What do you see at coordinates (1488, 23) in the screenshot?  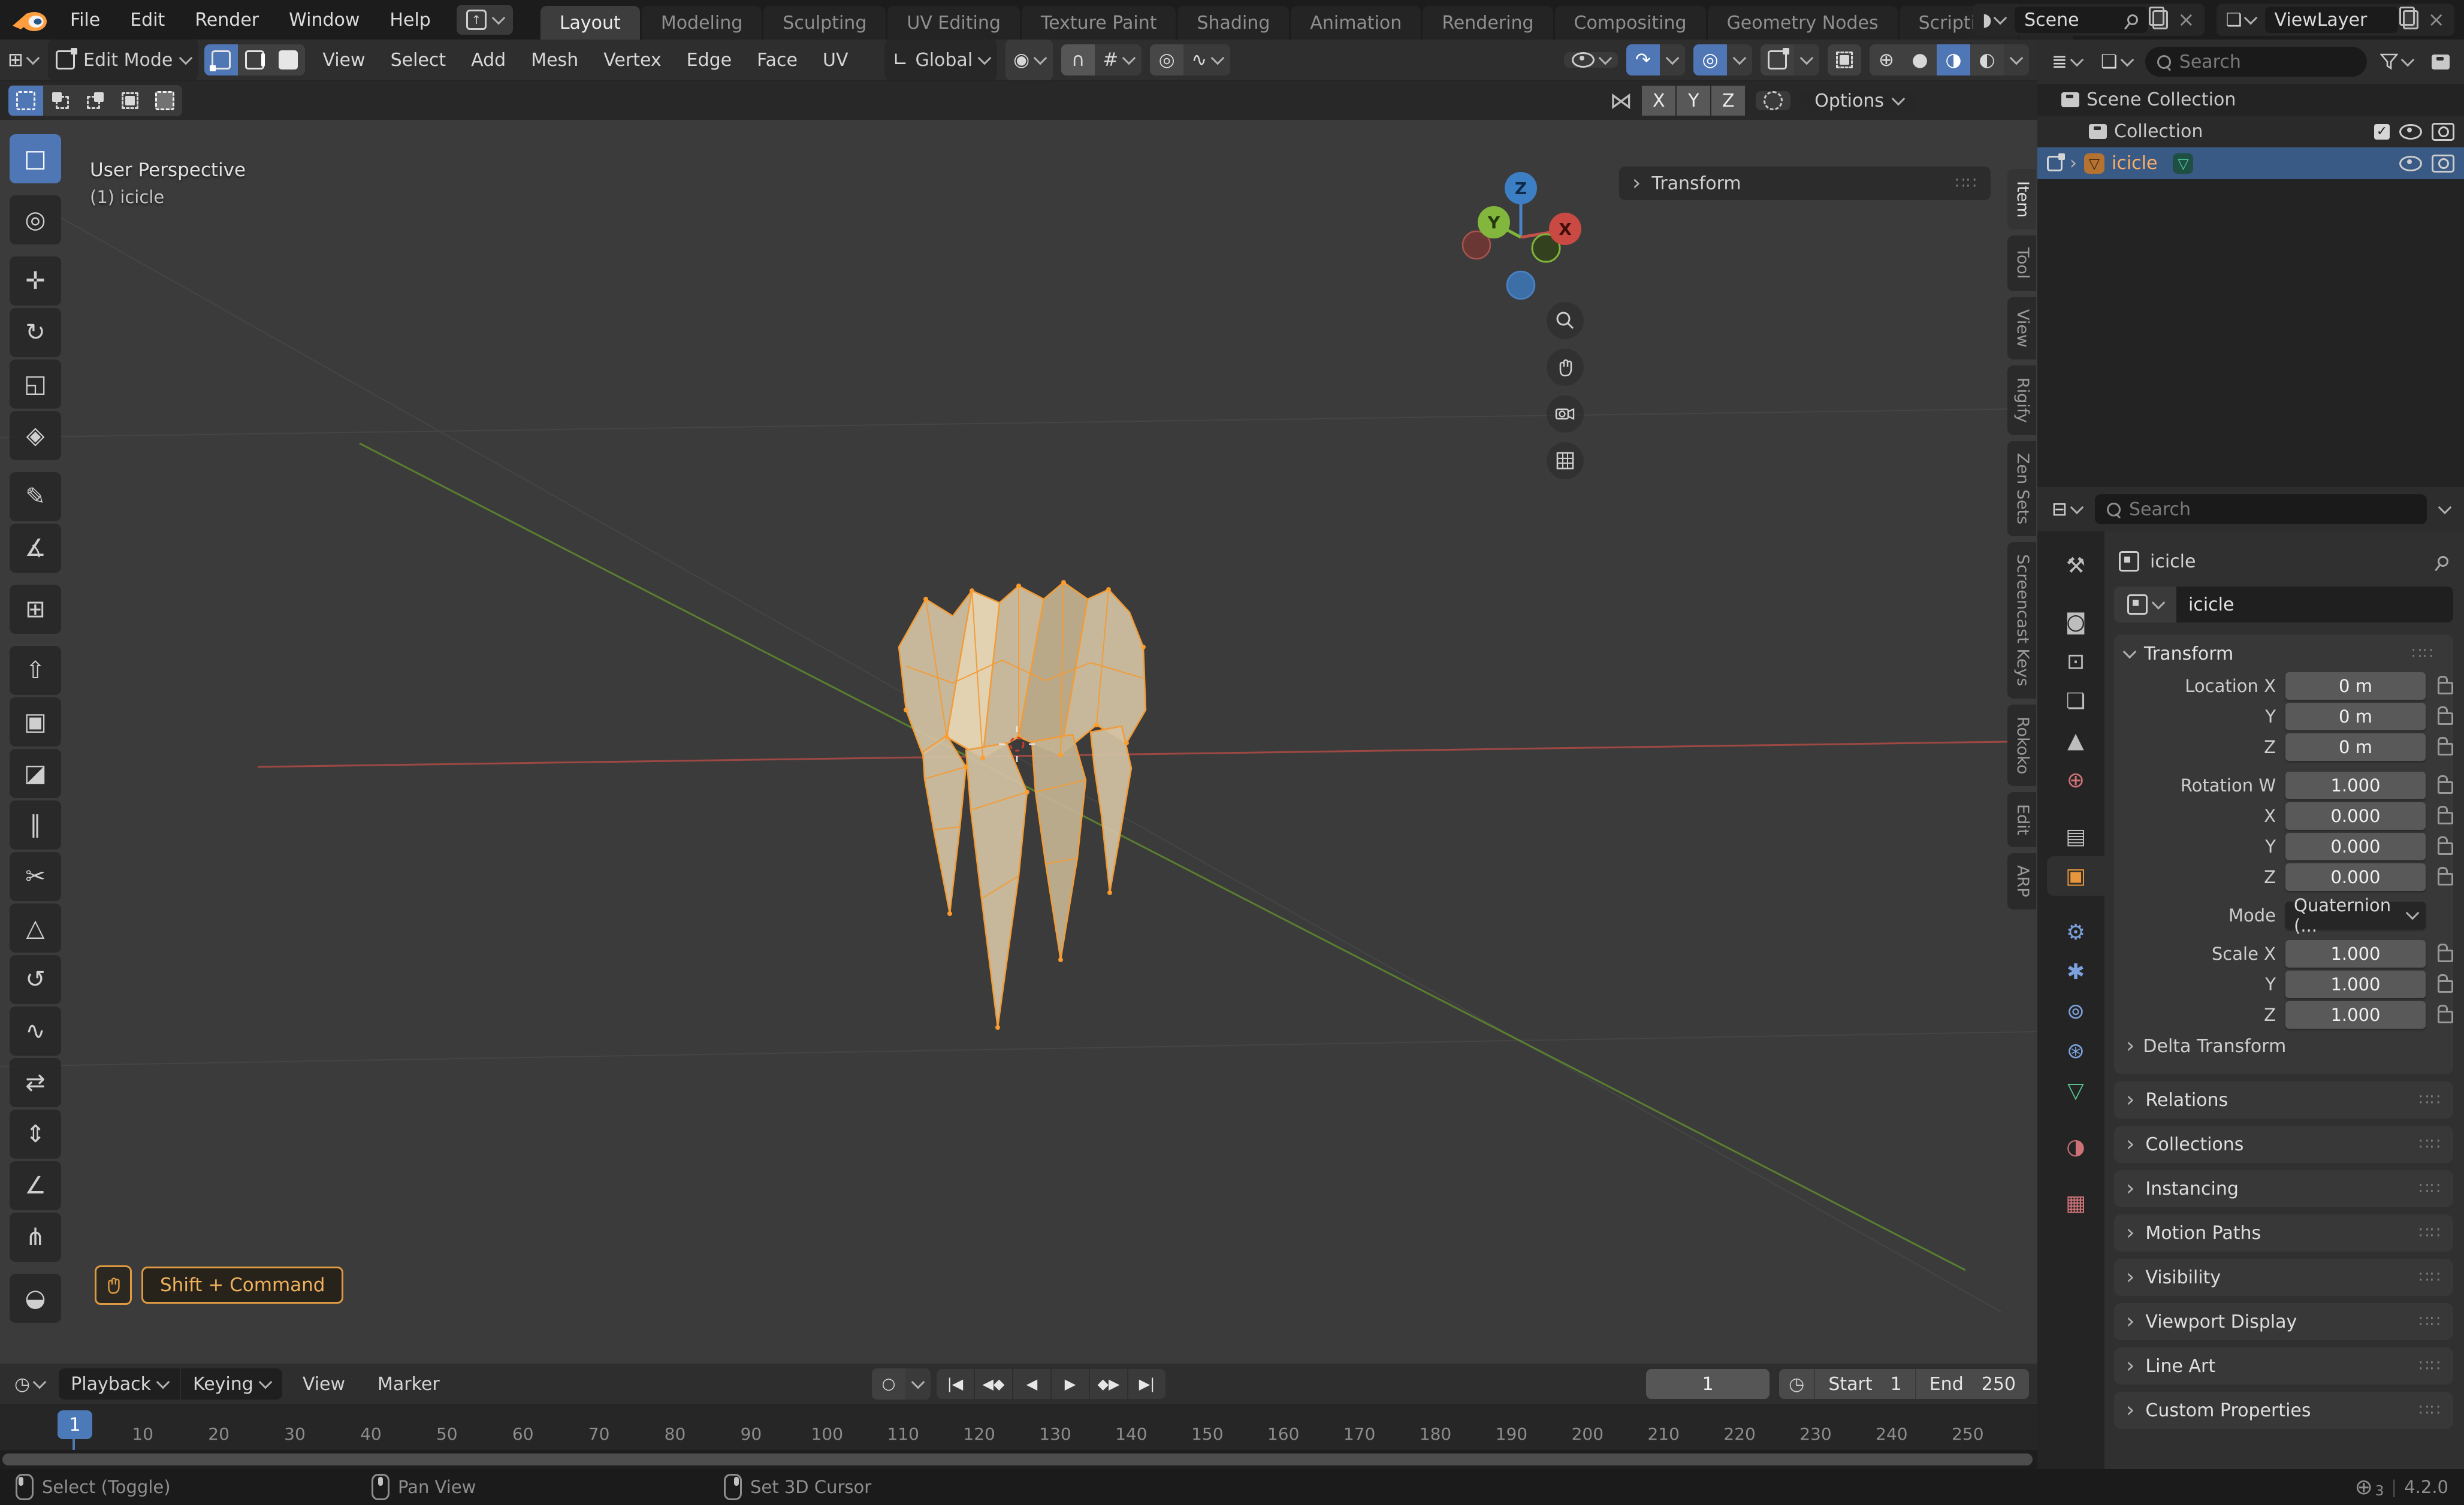 I see `workspace-tab: Rendering` at bounding box center [1488, 23].